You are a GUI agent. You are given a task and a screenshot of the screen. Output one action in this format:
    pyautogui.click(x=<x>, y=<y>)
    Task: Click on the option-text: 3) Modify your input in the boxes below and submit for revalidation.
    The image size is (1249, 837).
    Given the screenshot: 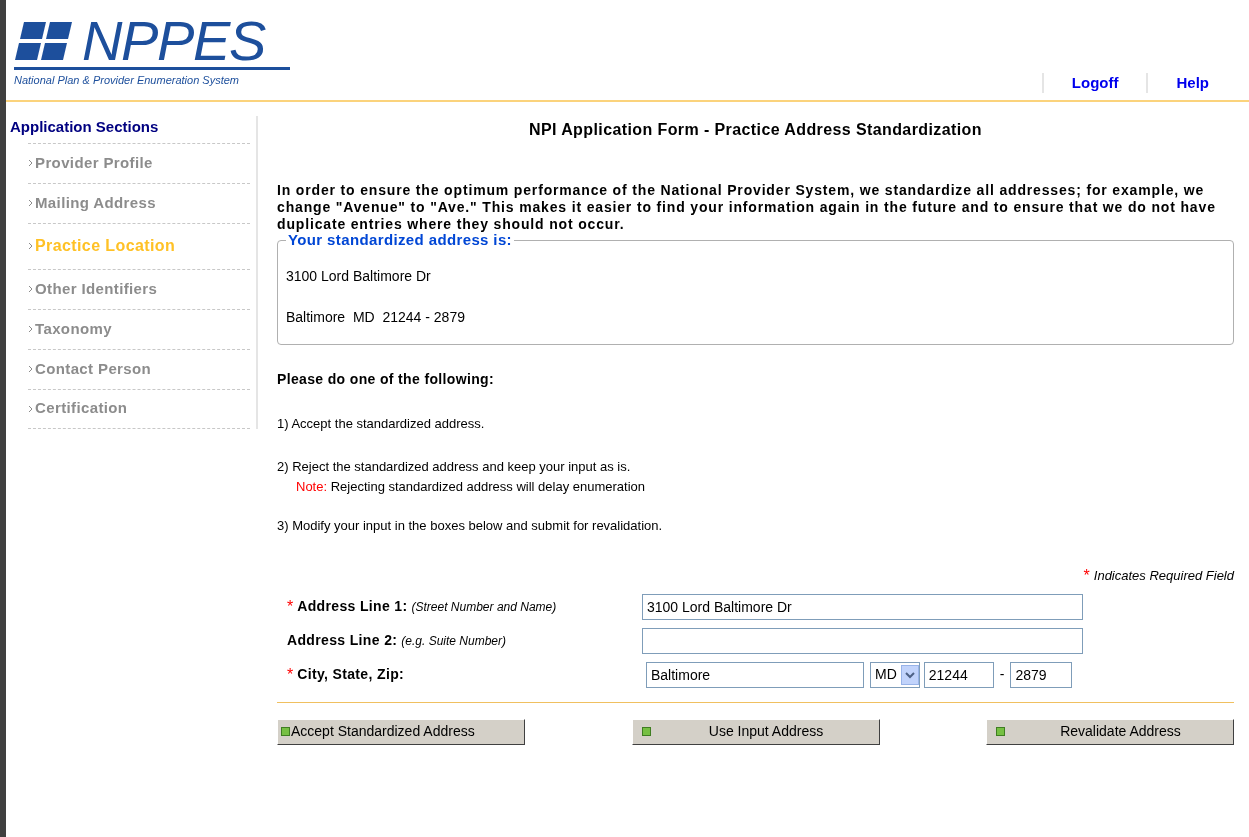 What is the action you would take?
    pyautogui.click(x=470, y=526)
    